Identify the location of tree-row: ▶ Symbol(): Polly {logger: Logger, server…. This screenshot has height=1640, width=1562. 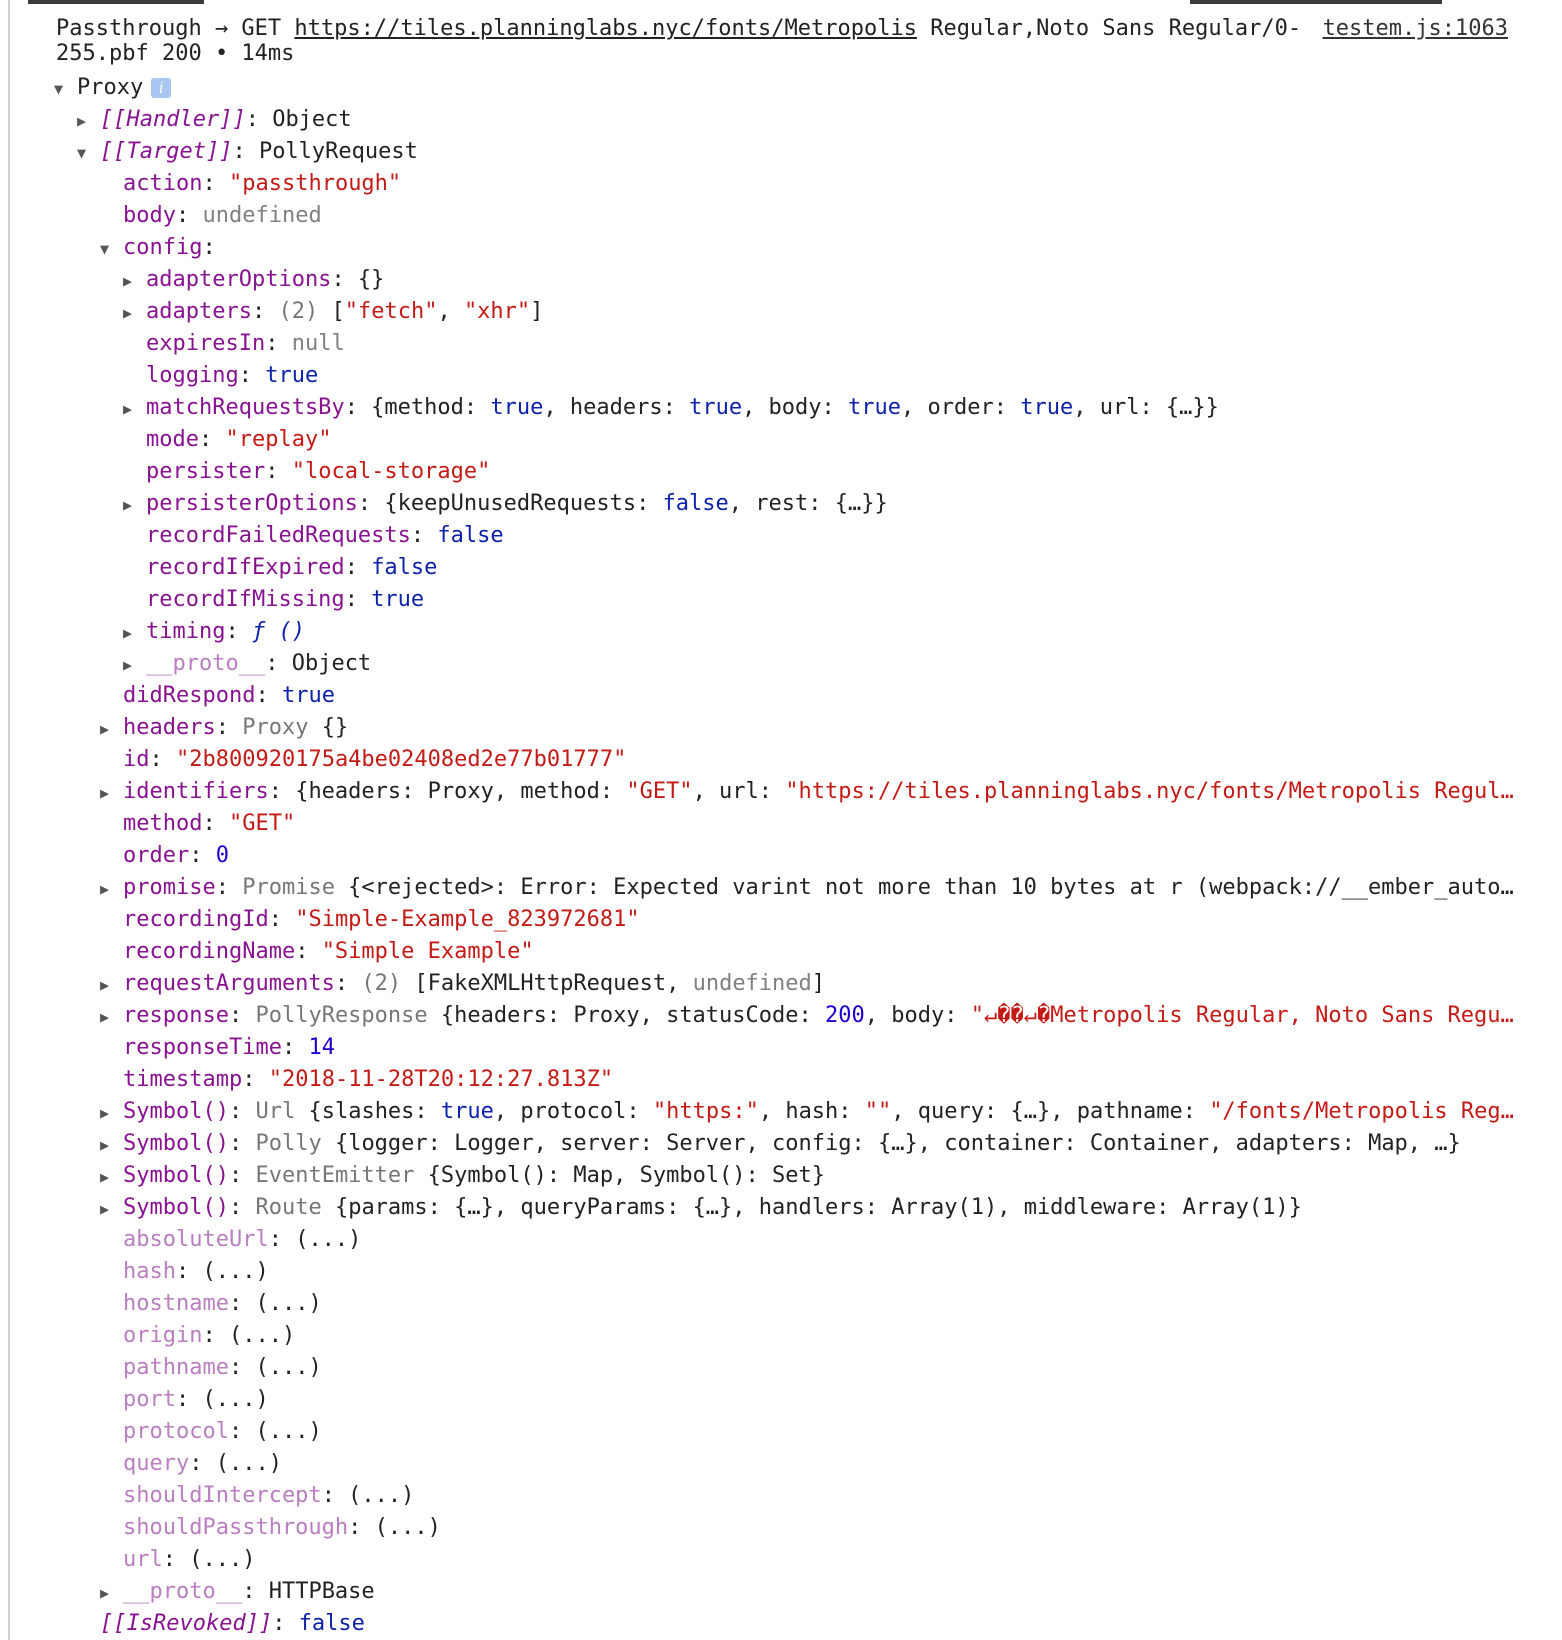
(781, 1144).